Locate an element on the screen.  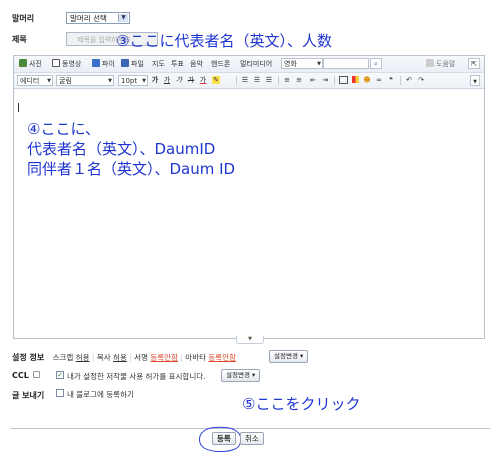
quote-icon: ❝ is located at coordinates (391, 80).